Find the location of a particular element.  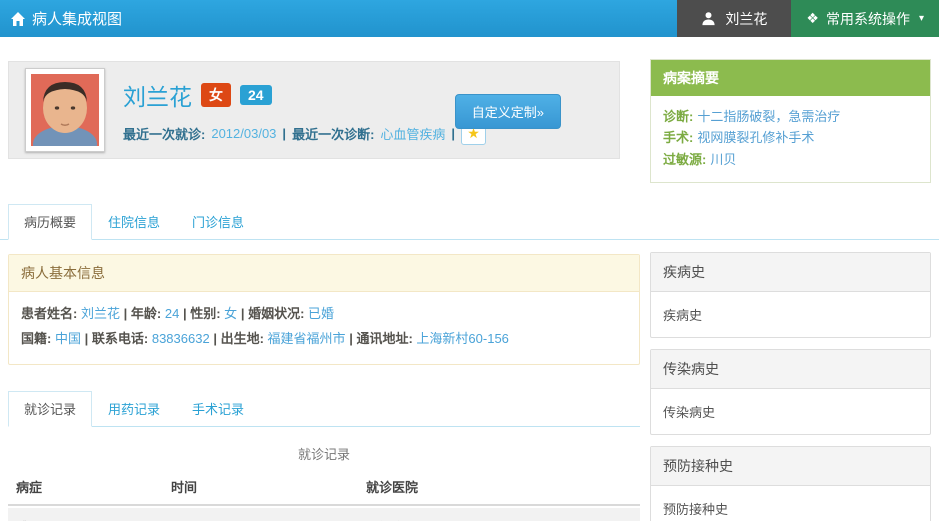

panel-body: 传染病史 is located at coordinates (790, 411).